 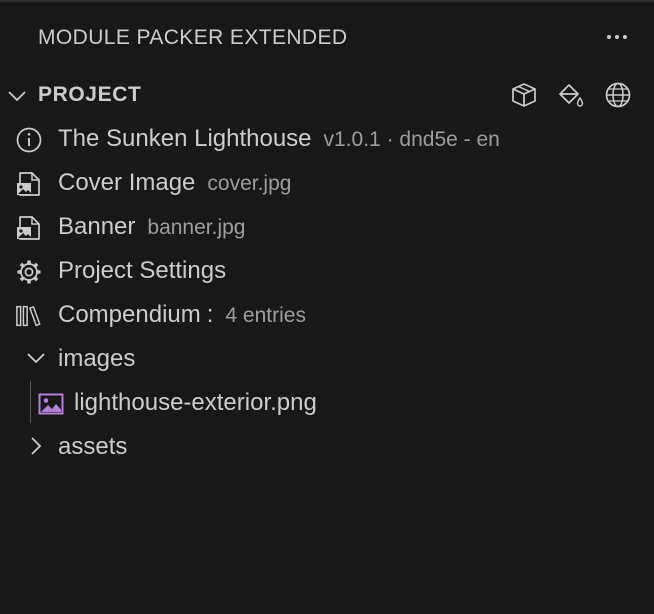 I want to click on tree-item-label: Banner banner.jpg, so click(x=151, y=227).